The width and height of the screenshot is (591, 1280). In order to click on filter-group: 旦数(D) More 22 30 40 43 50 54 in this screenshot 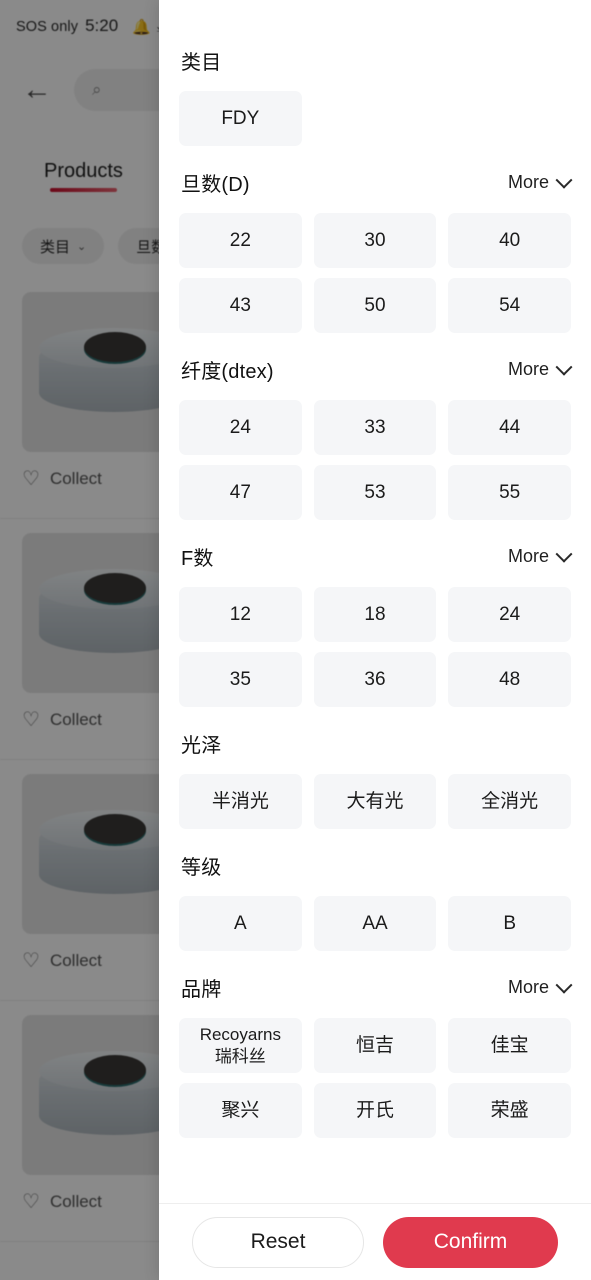, I will do `click(376, 250)`.